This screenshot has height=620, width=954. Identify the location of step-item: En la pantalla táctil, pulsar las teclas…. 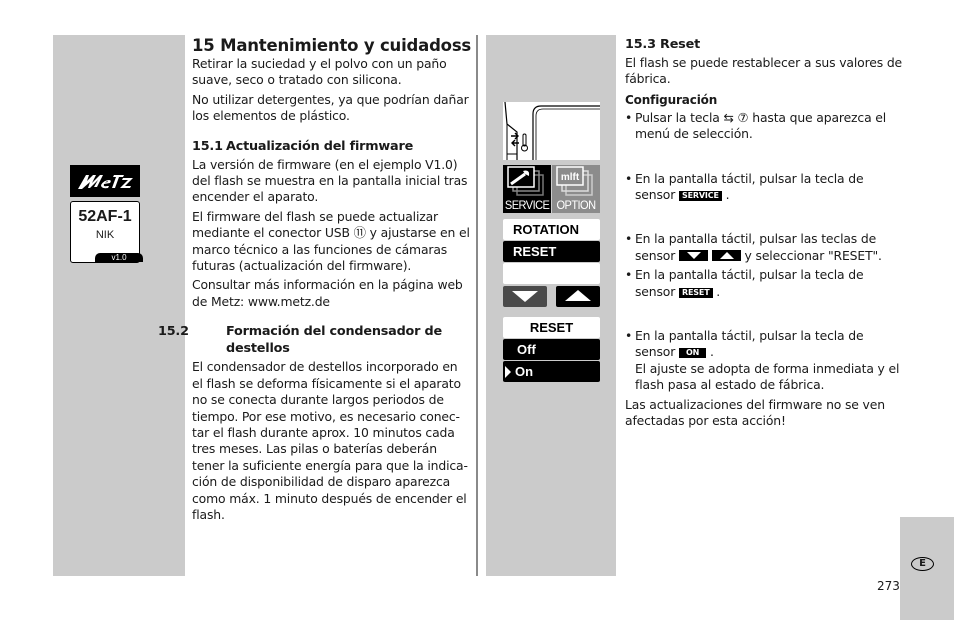
(765, 247).